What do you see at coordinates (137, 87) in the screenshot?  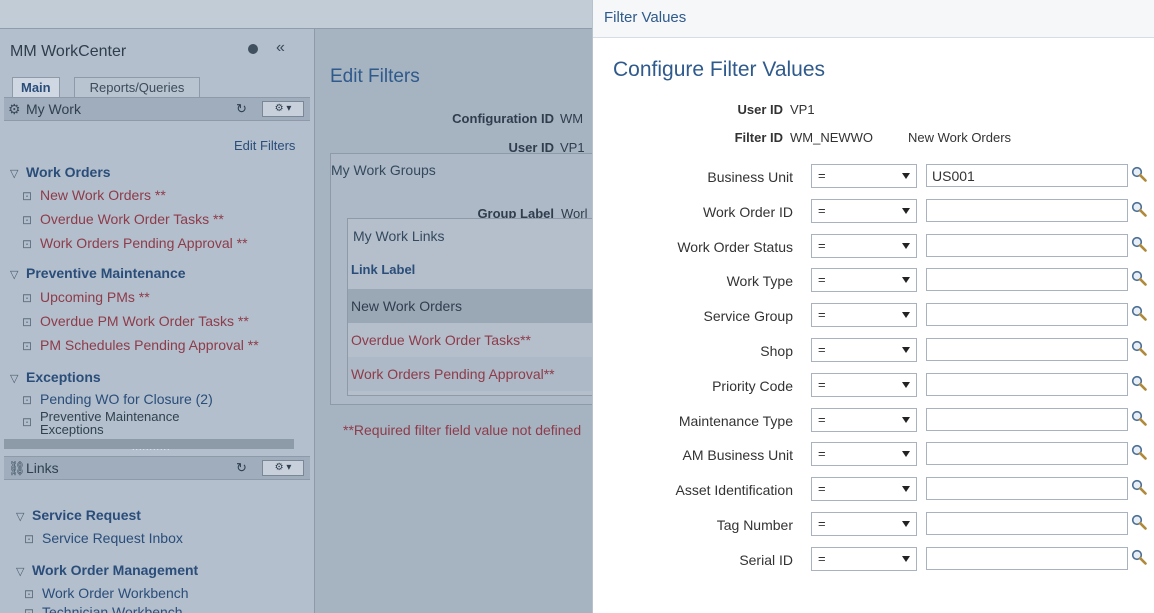 I see `tab-reports-queries: Reports/Queries` at bounding box center [137, 87].